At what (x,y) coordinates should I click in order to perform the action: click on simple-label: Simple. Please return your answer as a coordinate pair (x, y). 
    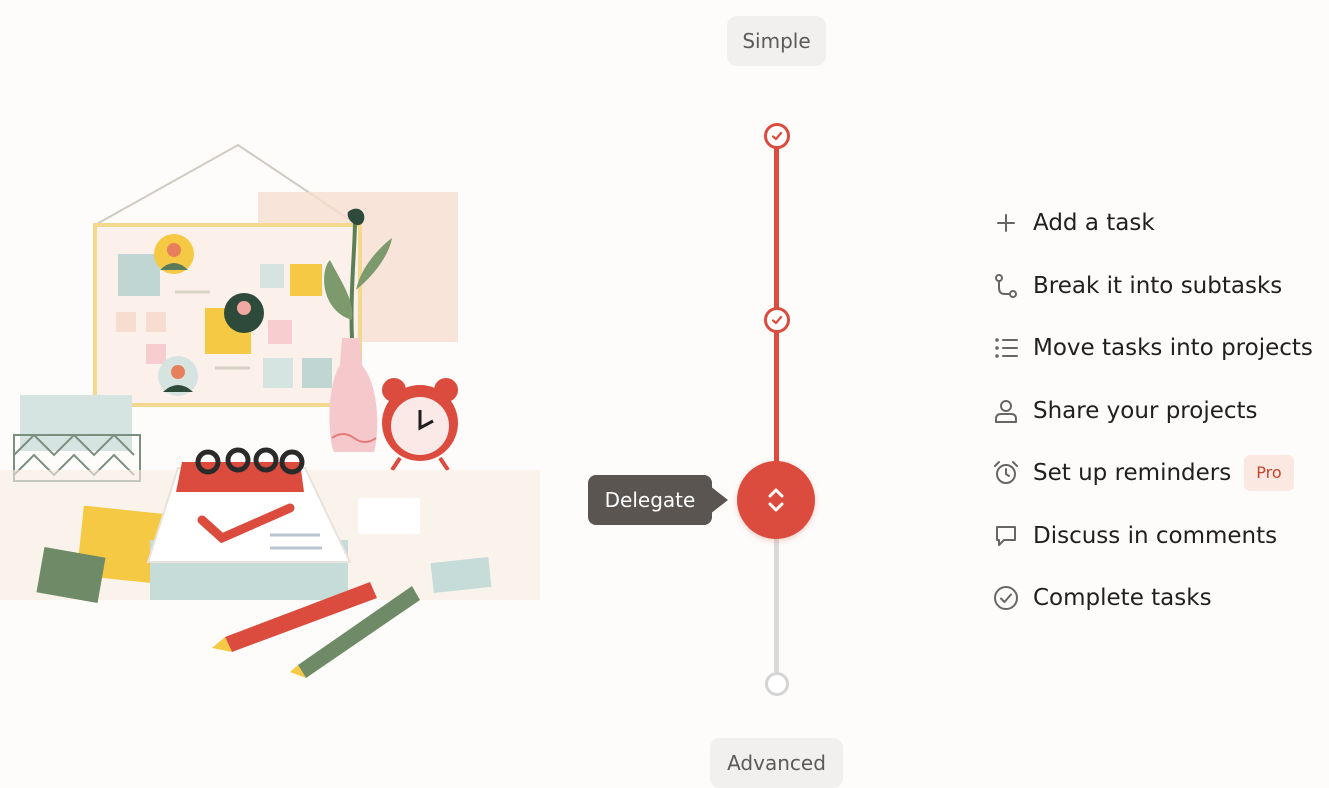
    Looking at the image, I should click on (776, 41).